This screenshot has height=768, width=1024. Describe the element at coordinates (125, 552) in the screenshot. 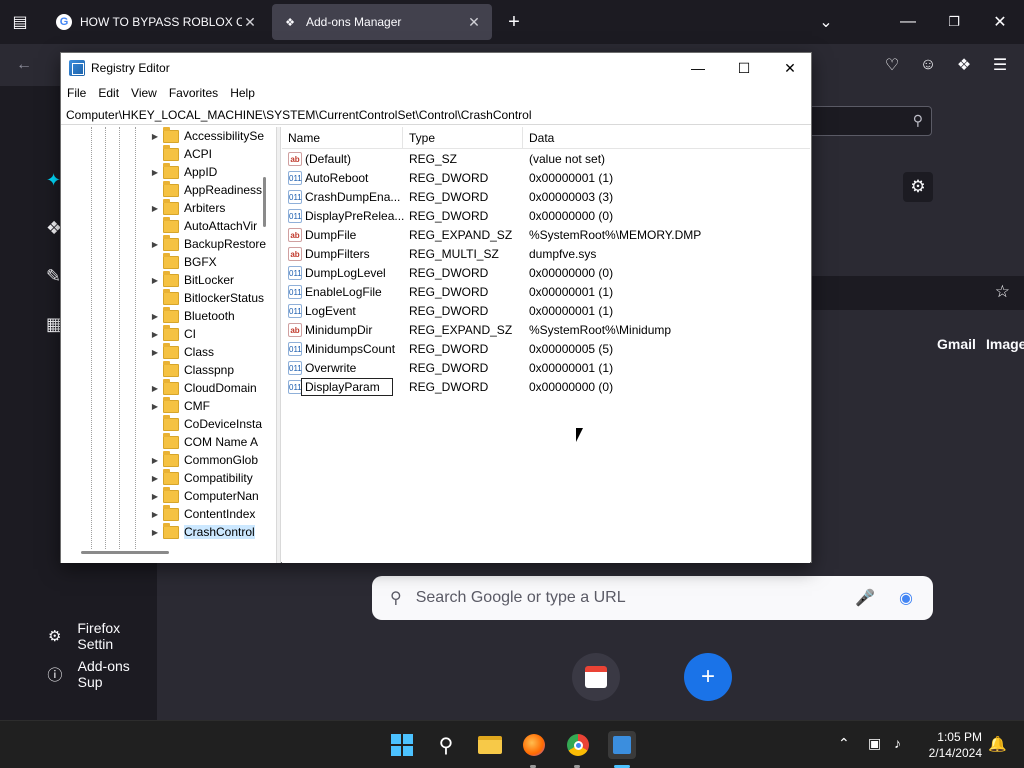

I see `tree-horizontal-scrollbar` at that location.